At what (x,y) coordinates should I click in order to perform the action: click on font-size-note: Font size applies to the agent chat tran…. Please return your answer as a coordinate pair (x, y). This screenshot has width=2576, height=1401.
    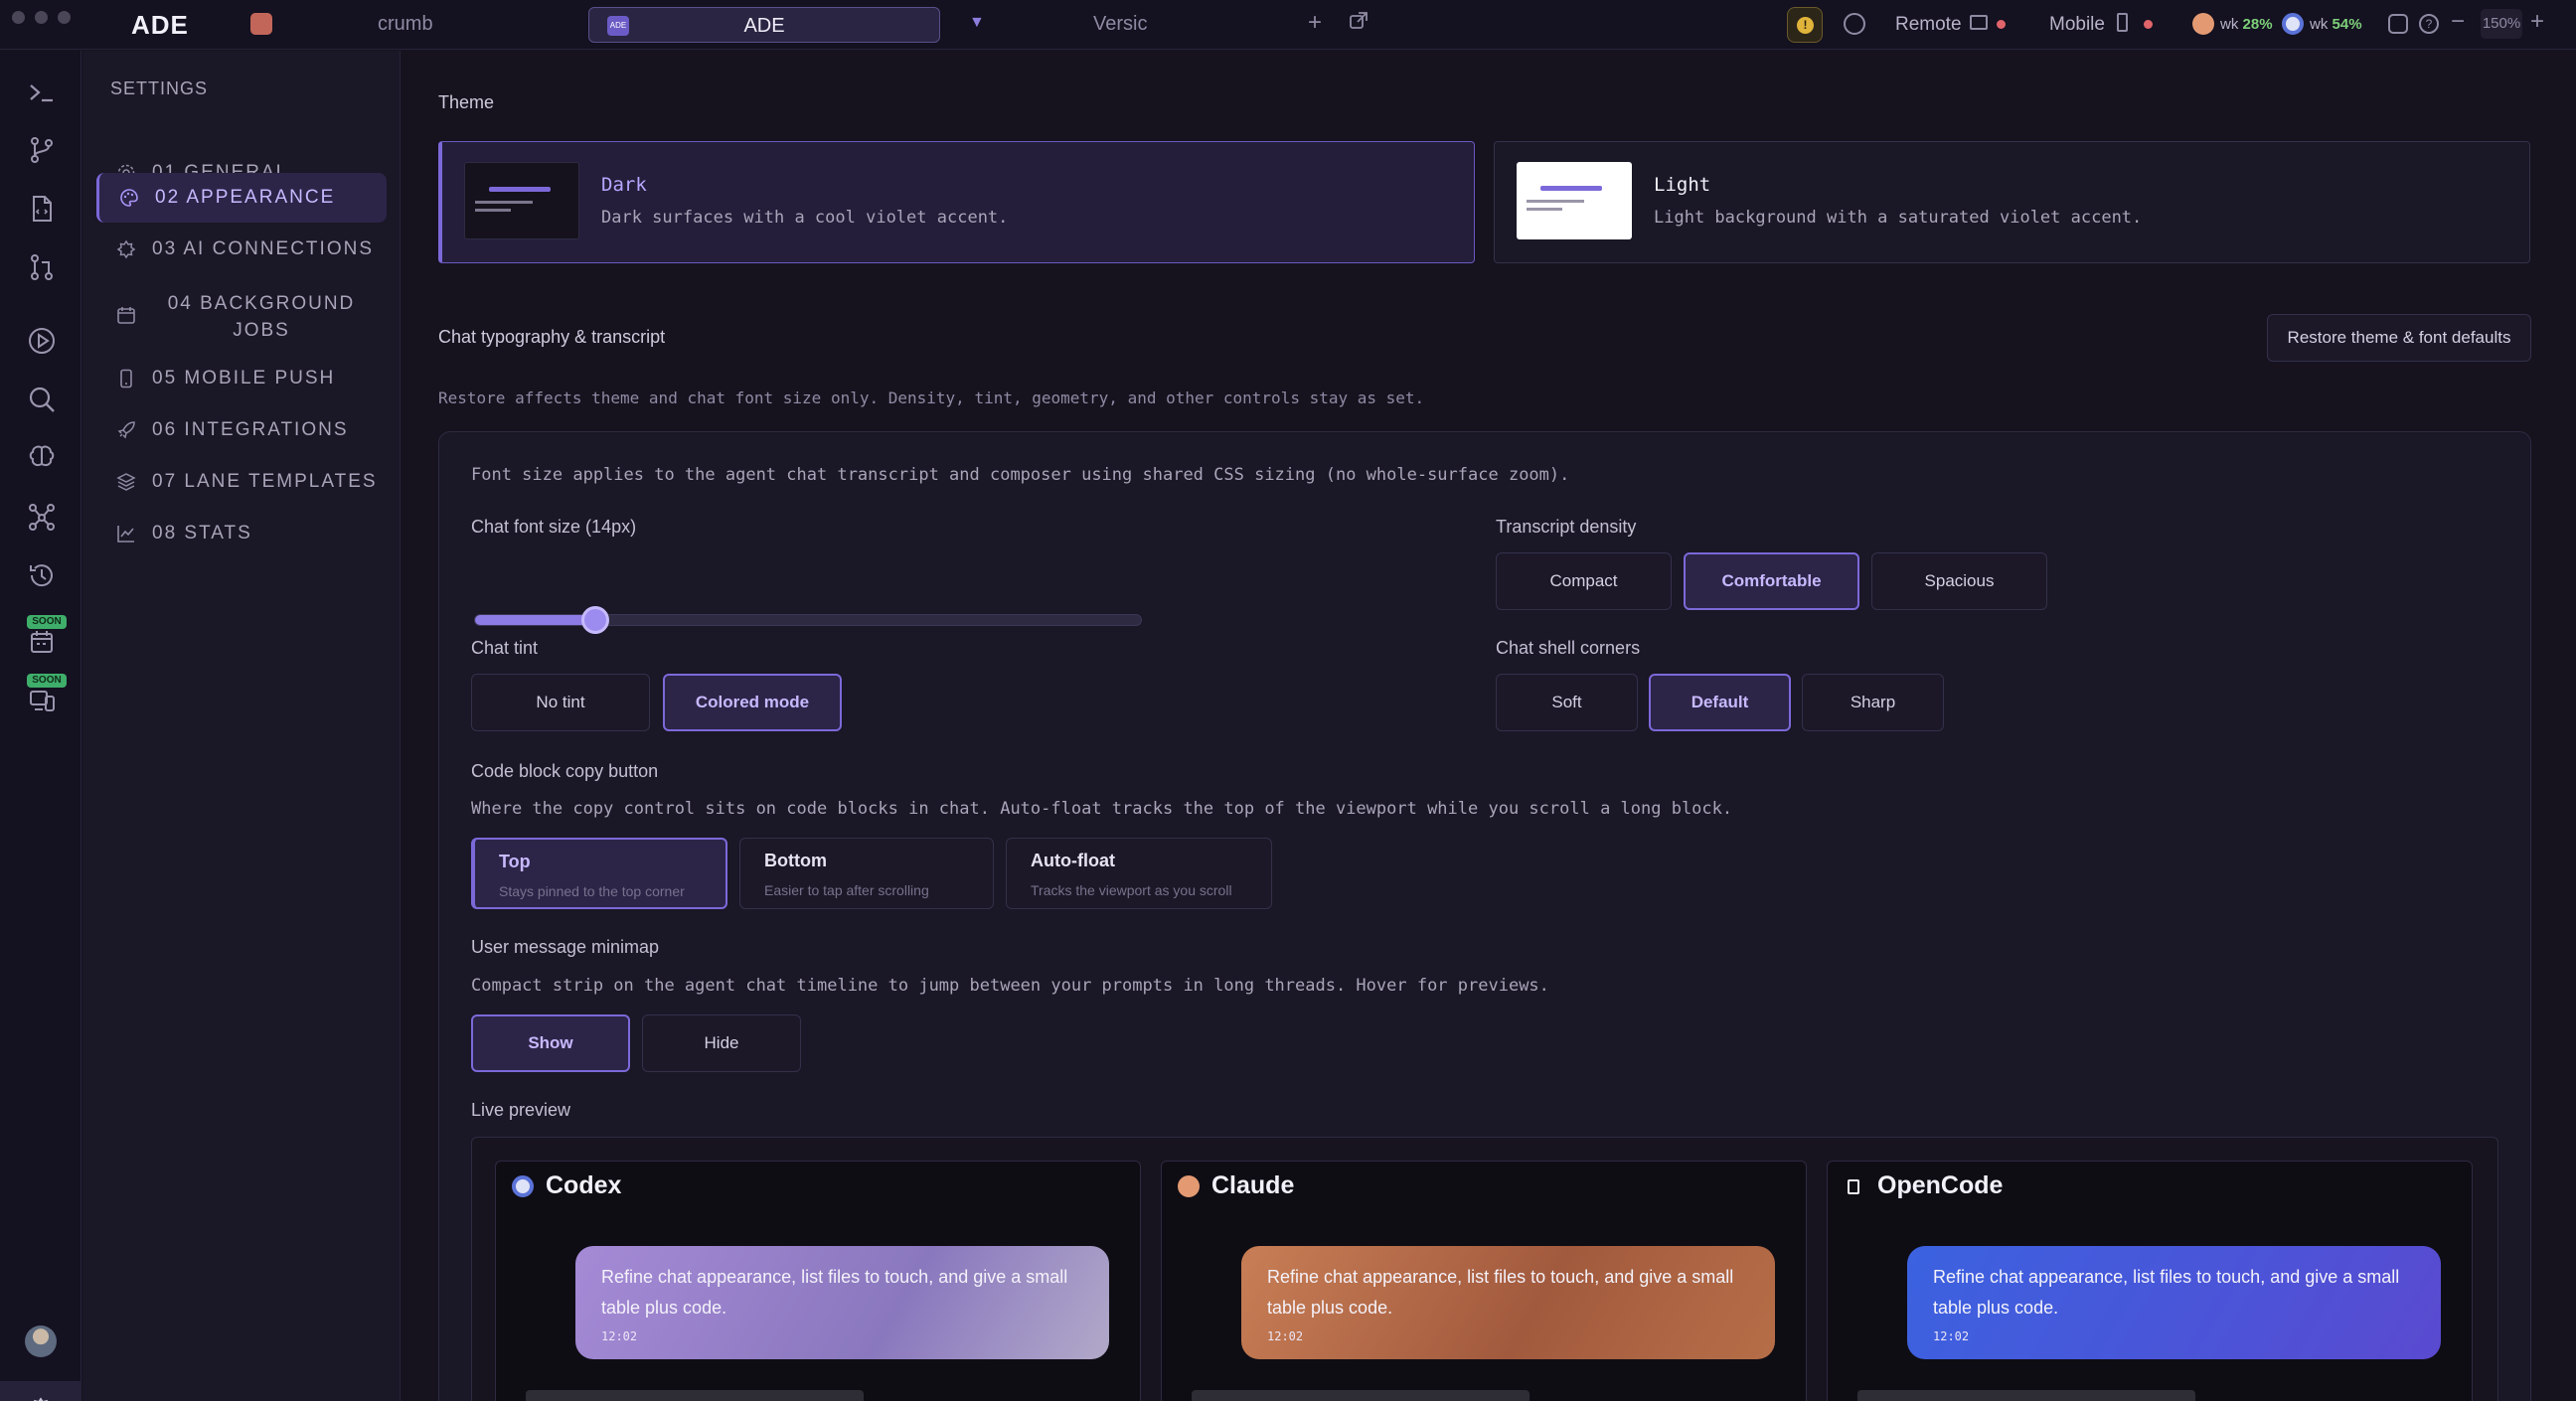
    Looking at the image, I should click on (1020, 475).